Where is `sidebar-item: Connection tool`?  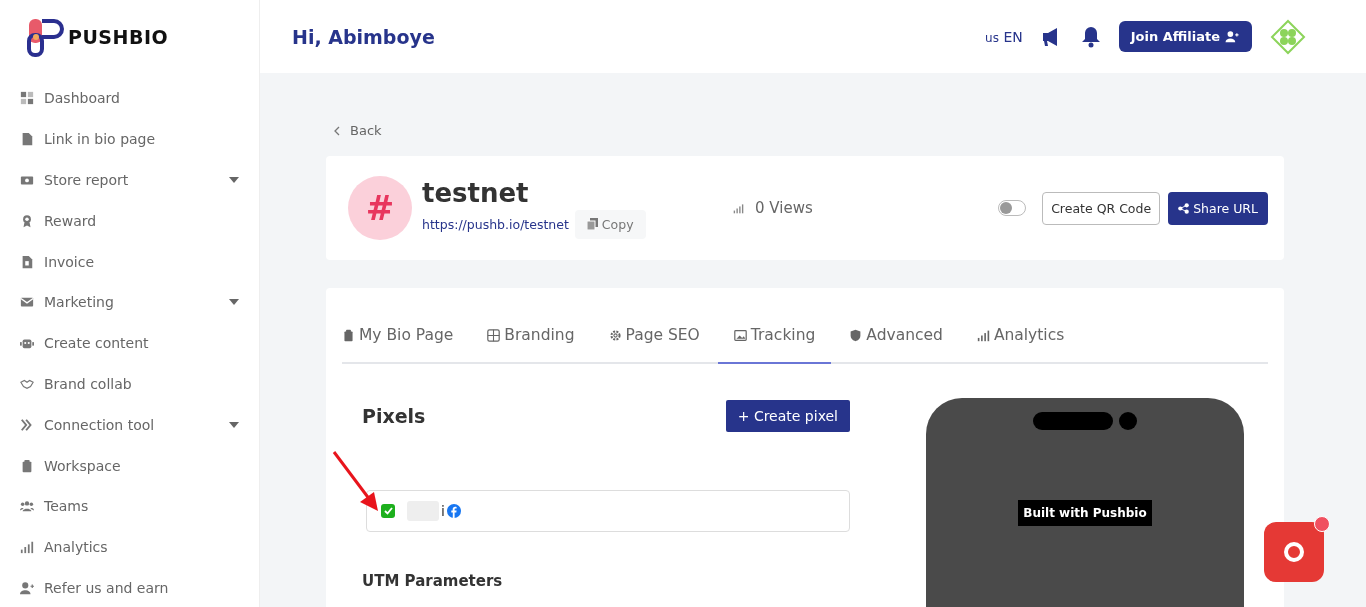
sidebar-item: Connection tool is located at coordinates (129, 425).